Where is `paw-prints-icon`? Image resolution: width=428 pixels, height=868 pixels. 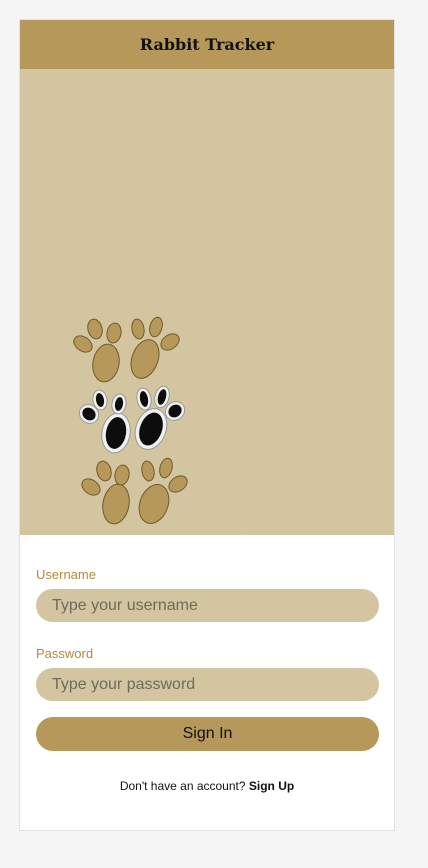
paw-prints-icon is located at coordinates (130, 420).